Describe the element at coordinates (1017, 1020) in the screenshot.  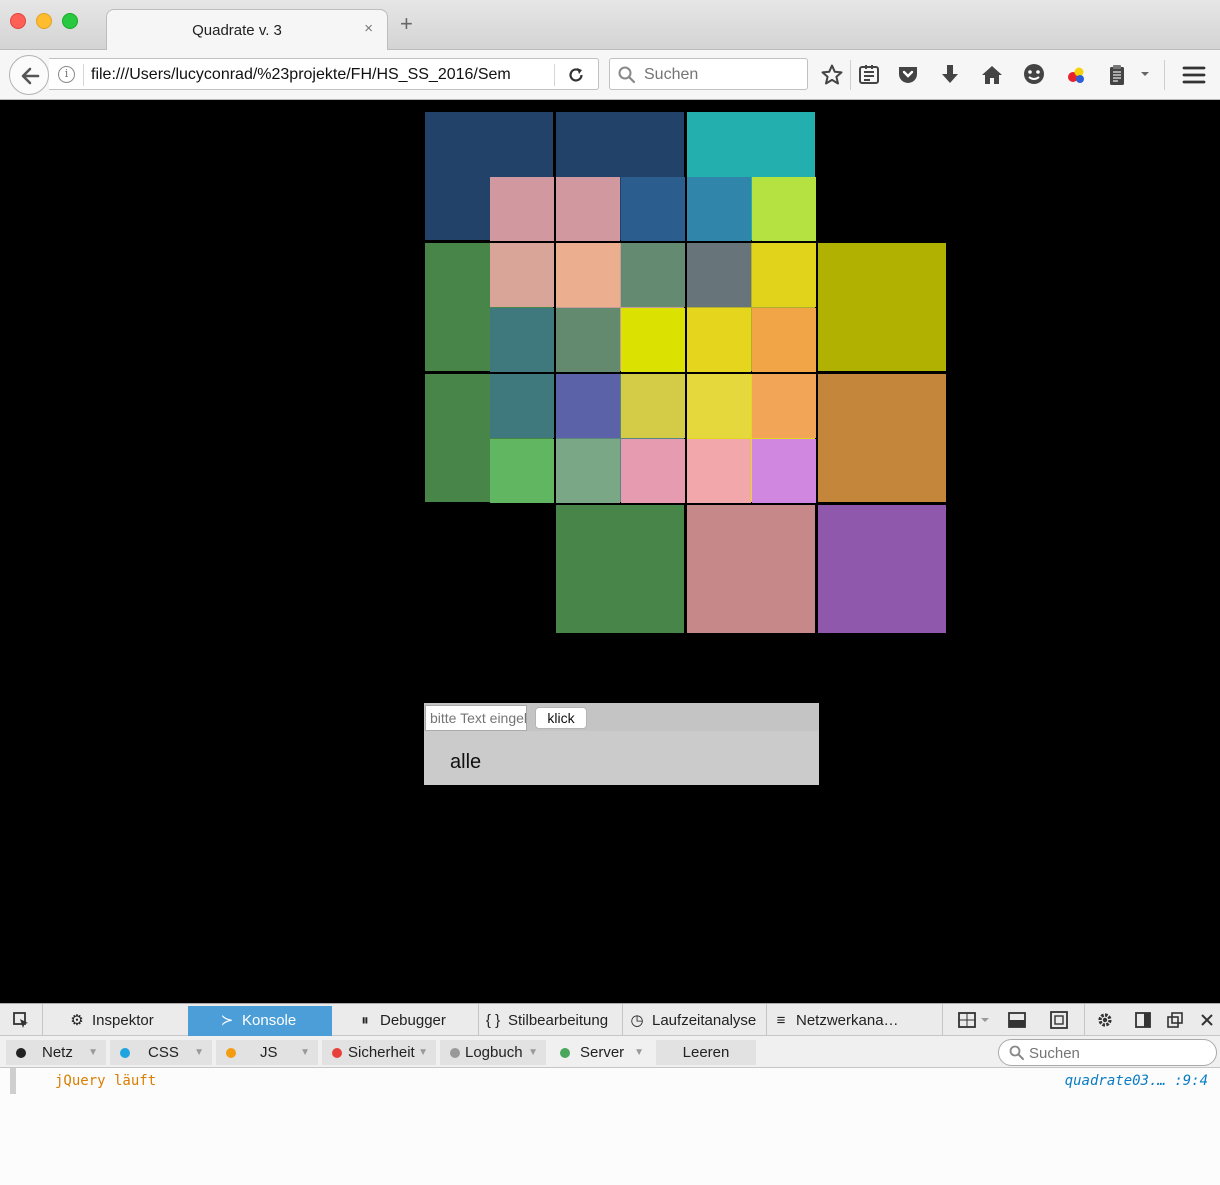
I see `split-console-icon` at that location.